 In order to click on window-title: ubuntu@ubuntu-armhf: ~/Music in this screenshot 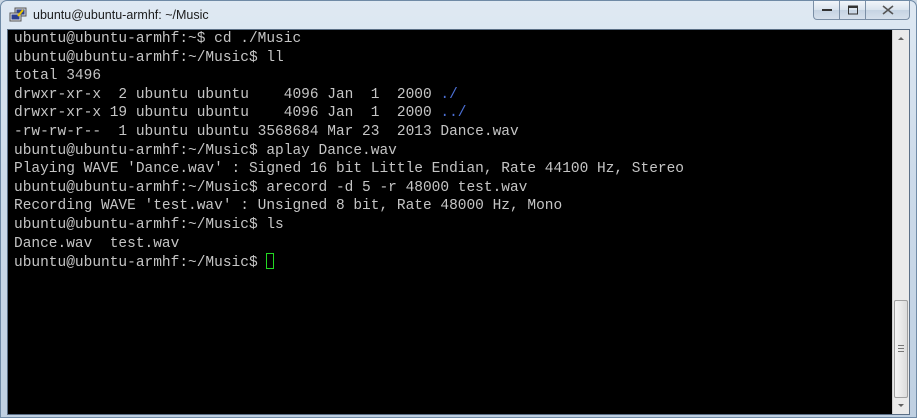, I will do `click(121, 15)`.